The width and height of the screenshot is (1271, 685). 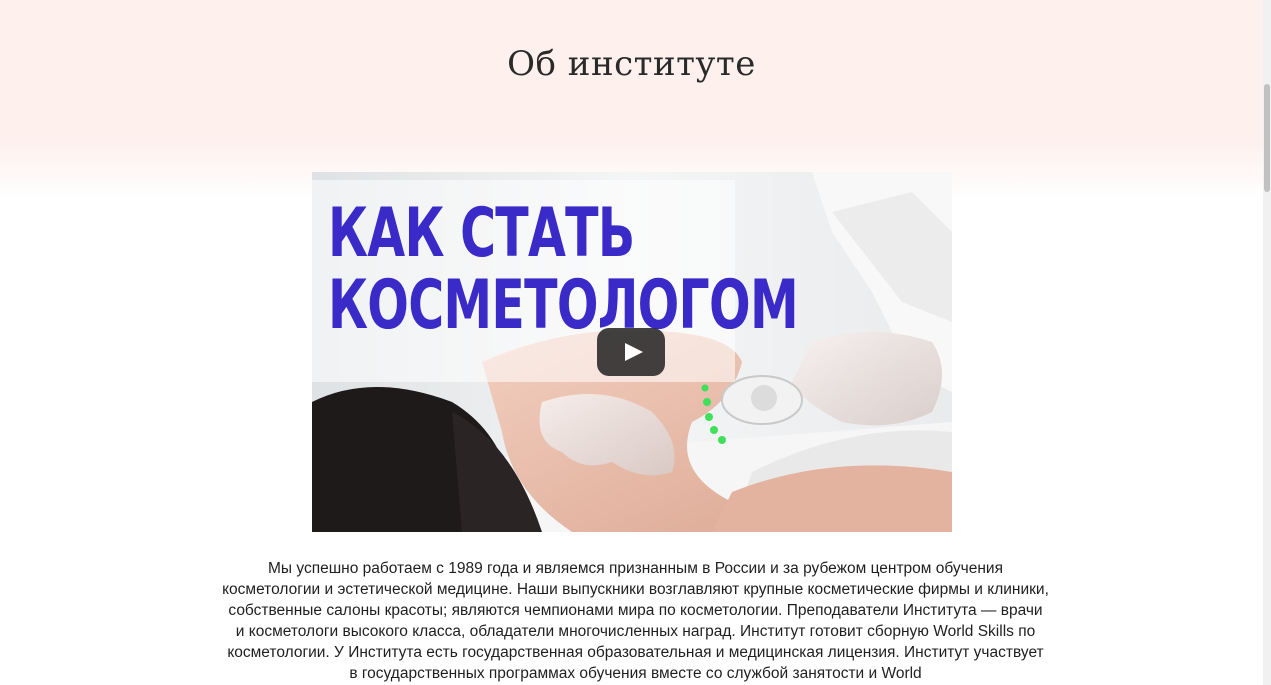 I want to click on scrollbar-thumb, so click(x=1267, y=138).